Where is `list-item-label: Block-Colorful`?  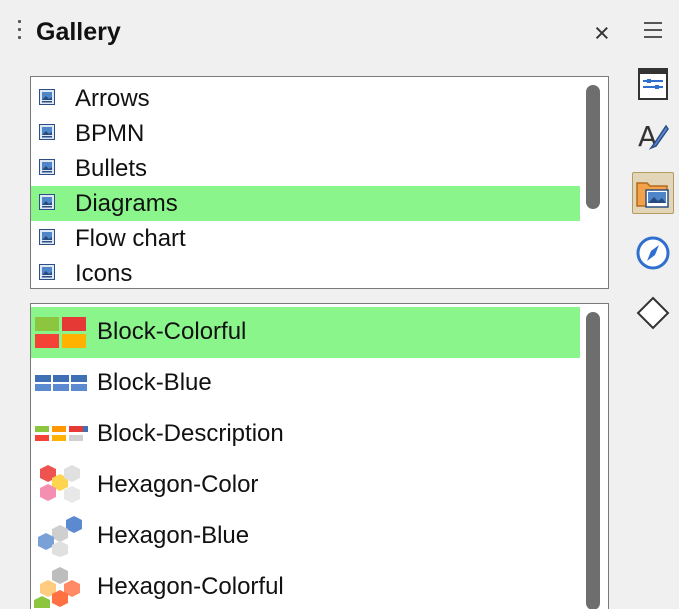 list-item-label: Block-Colorful is located at coordinates (172, 331).